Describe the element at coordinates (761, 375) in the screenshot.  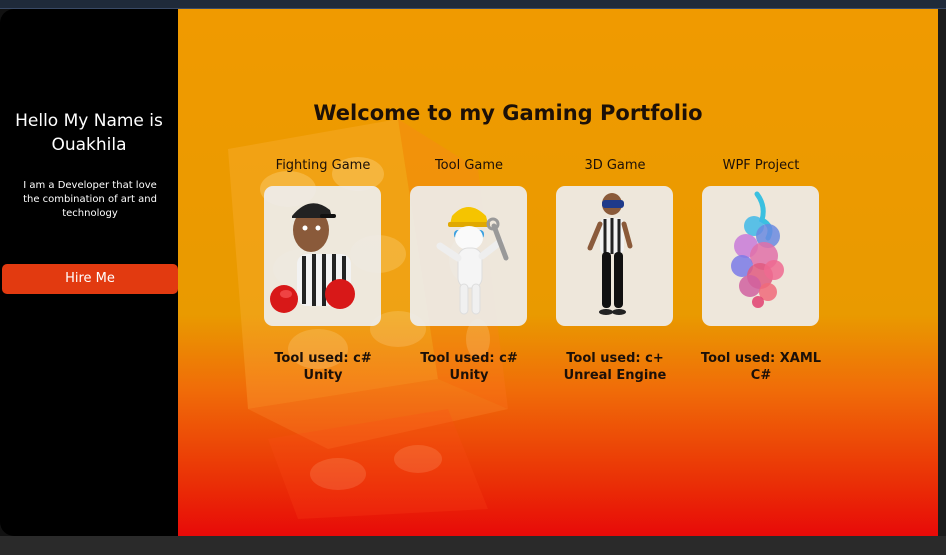
I see `tool-engine-text: C#` at that location.